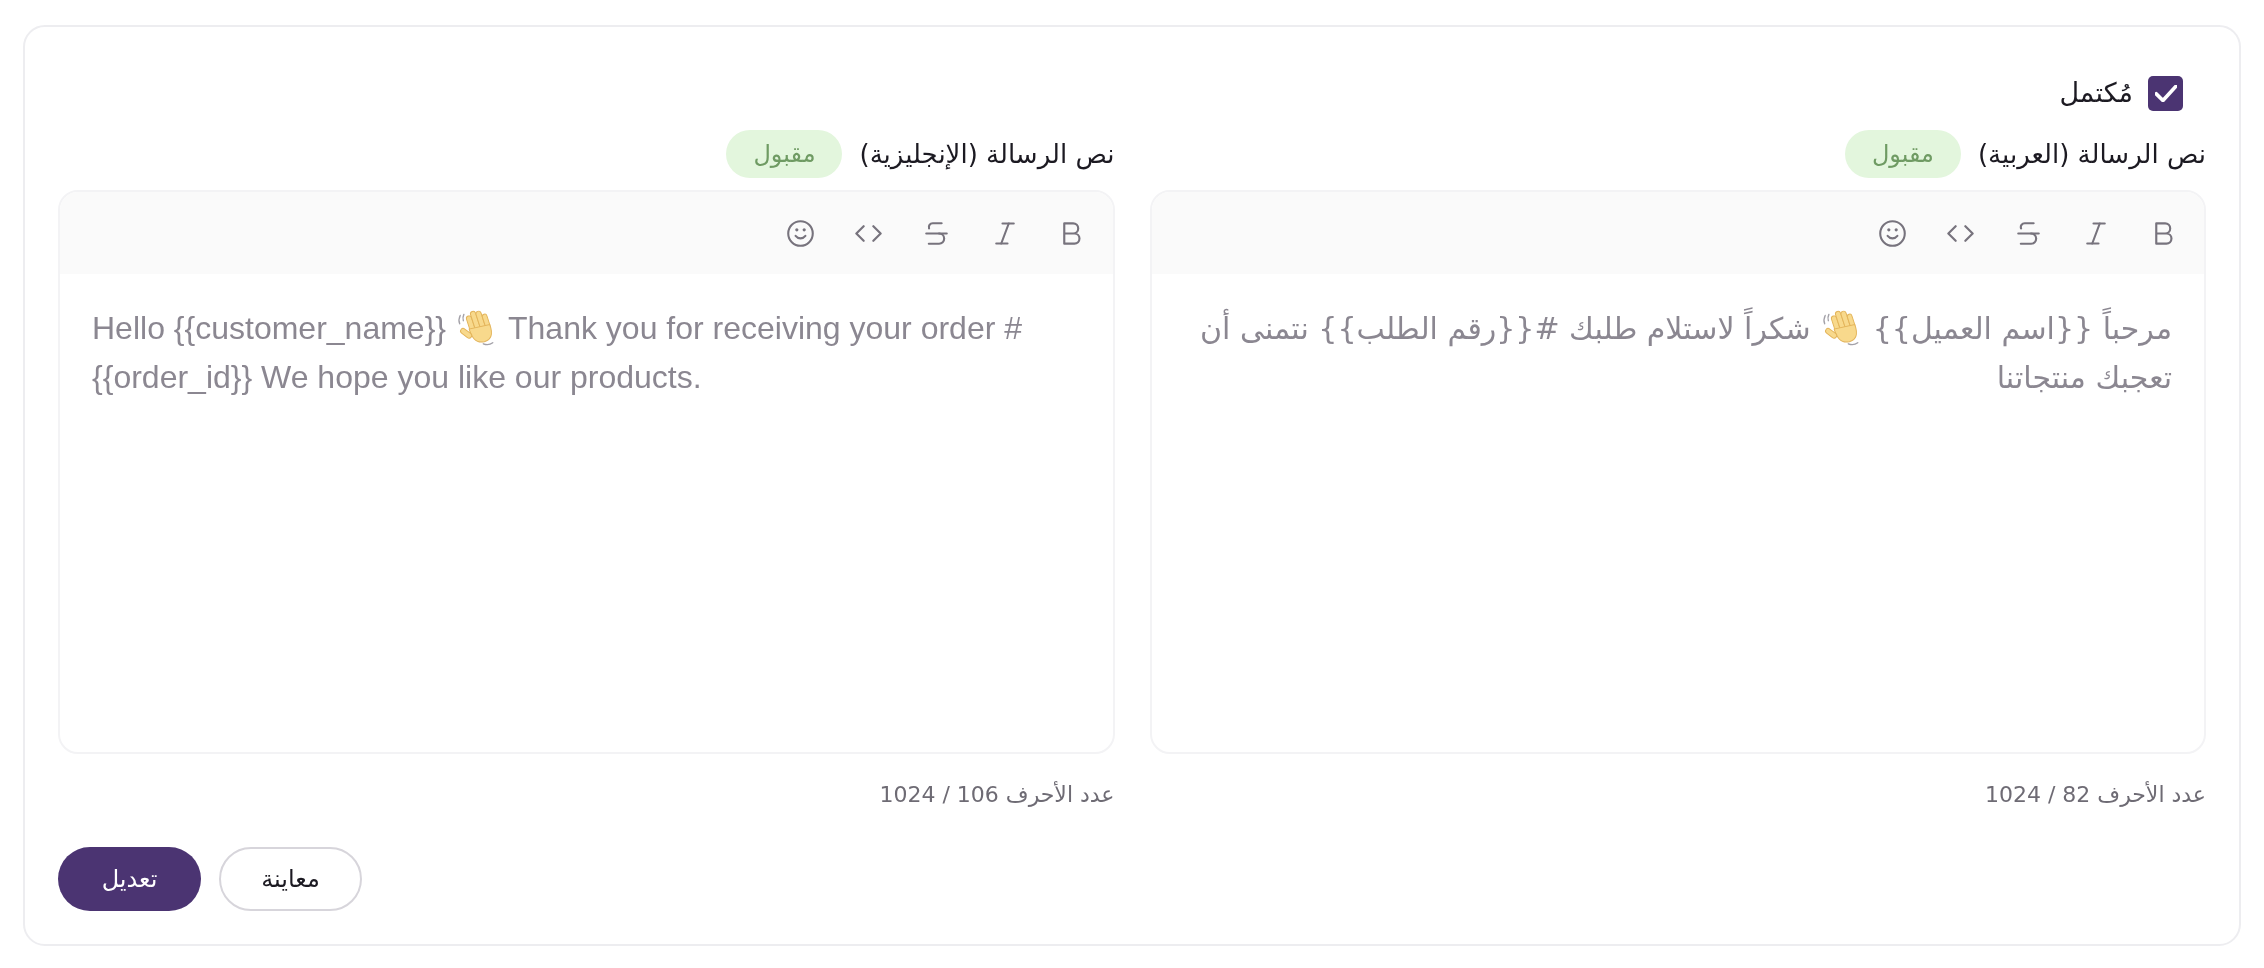 The image size is (2264, 968). What do you see at coordinates (2096, 93) in the screenshot?
I see `checkbox-label: مُكتمل` at bounding box center [2096, 93].